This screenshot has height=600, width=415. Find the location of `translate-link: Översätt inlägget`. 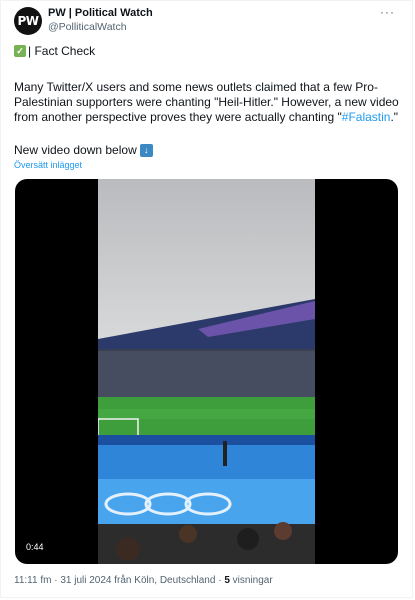

translate-link: Översätt inlägget is located at coordinates (48, 165).